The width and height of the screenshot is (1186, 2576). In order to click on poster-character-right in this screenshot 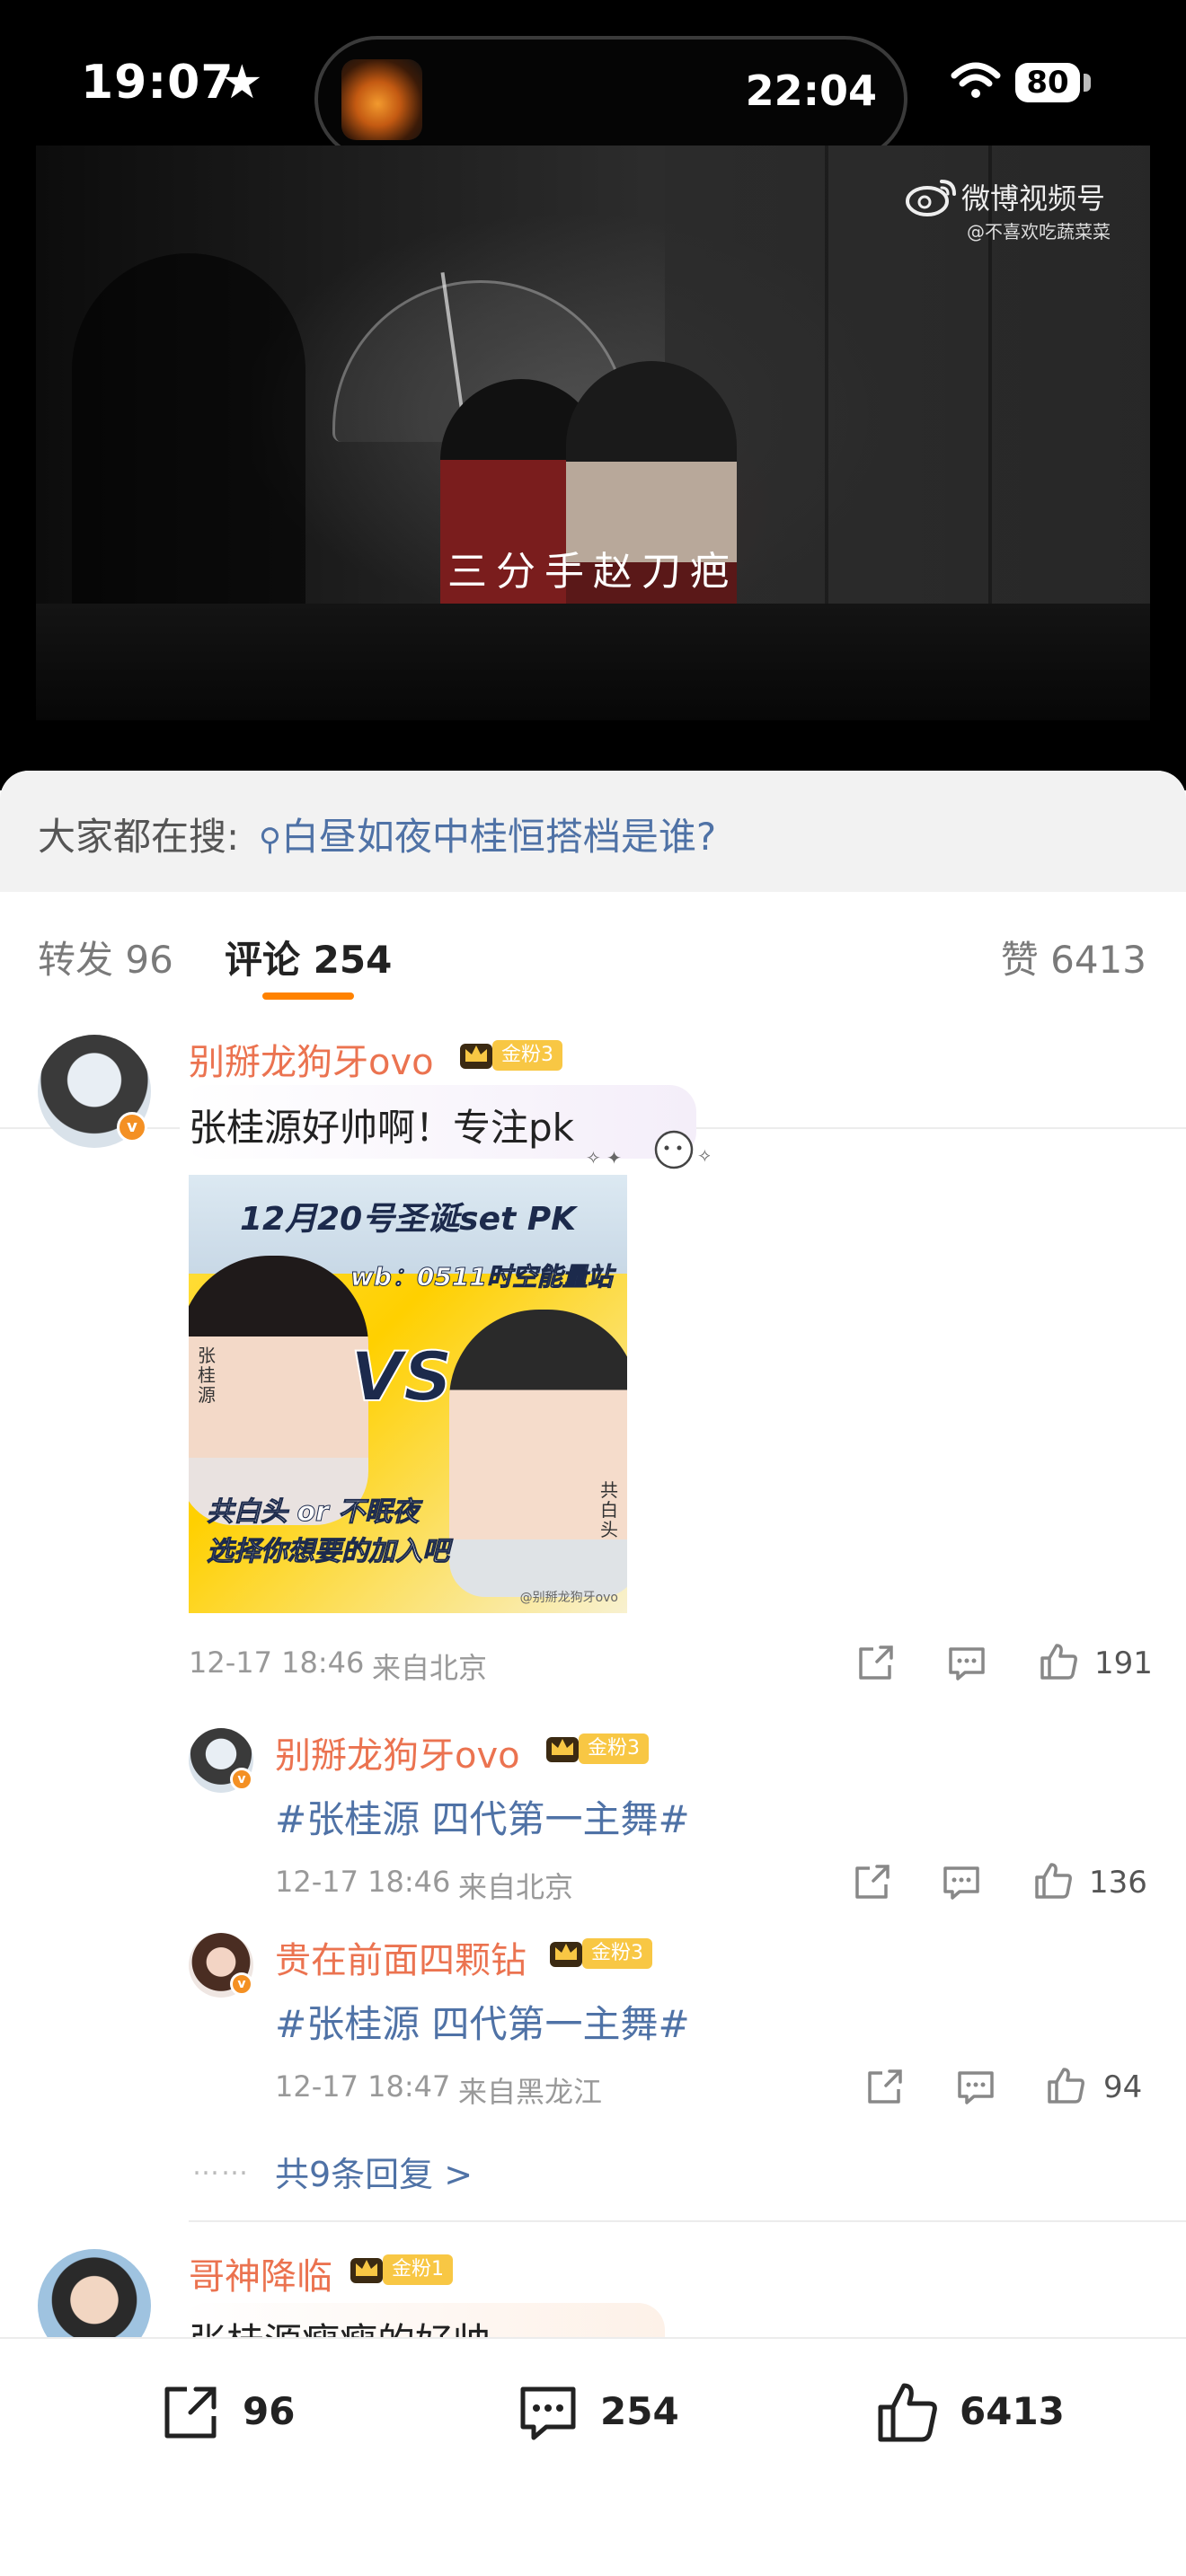, I will do `click(538, 1453)`.